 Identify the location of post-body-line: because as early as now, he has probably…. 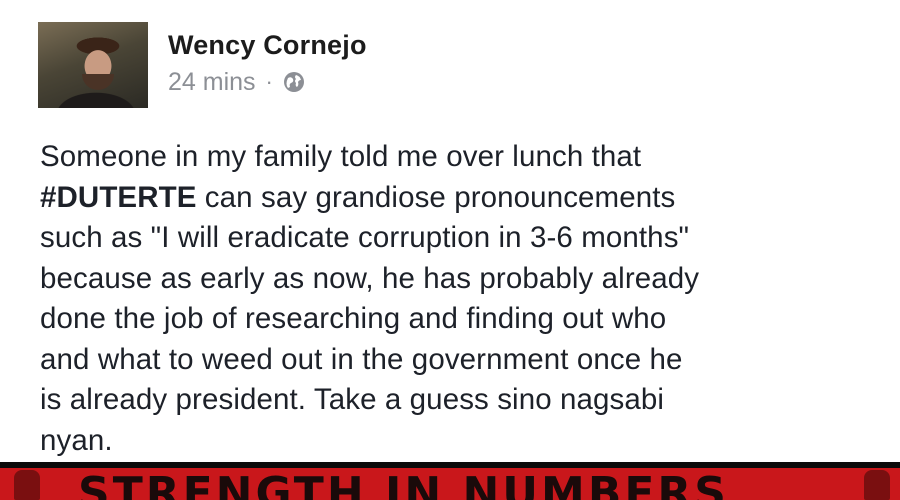
(465, 279).